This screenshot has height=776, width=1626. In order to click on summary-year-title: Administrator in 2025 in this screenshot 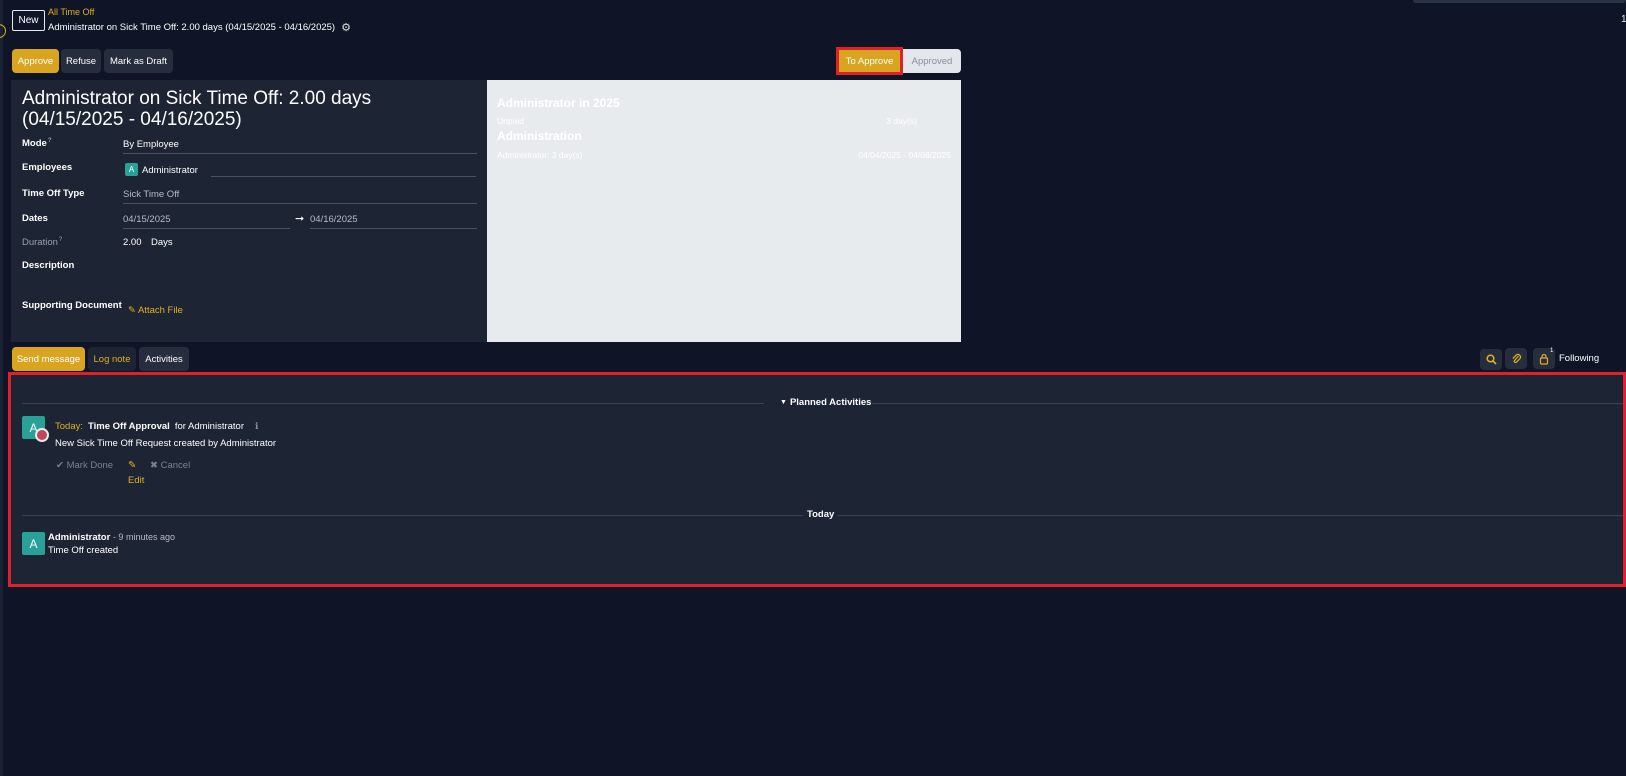, I will do `click(558, 103)`.